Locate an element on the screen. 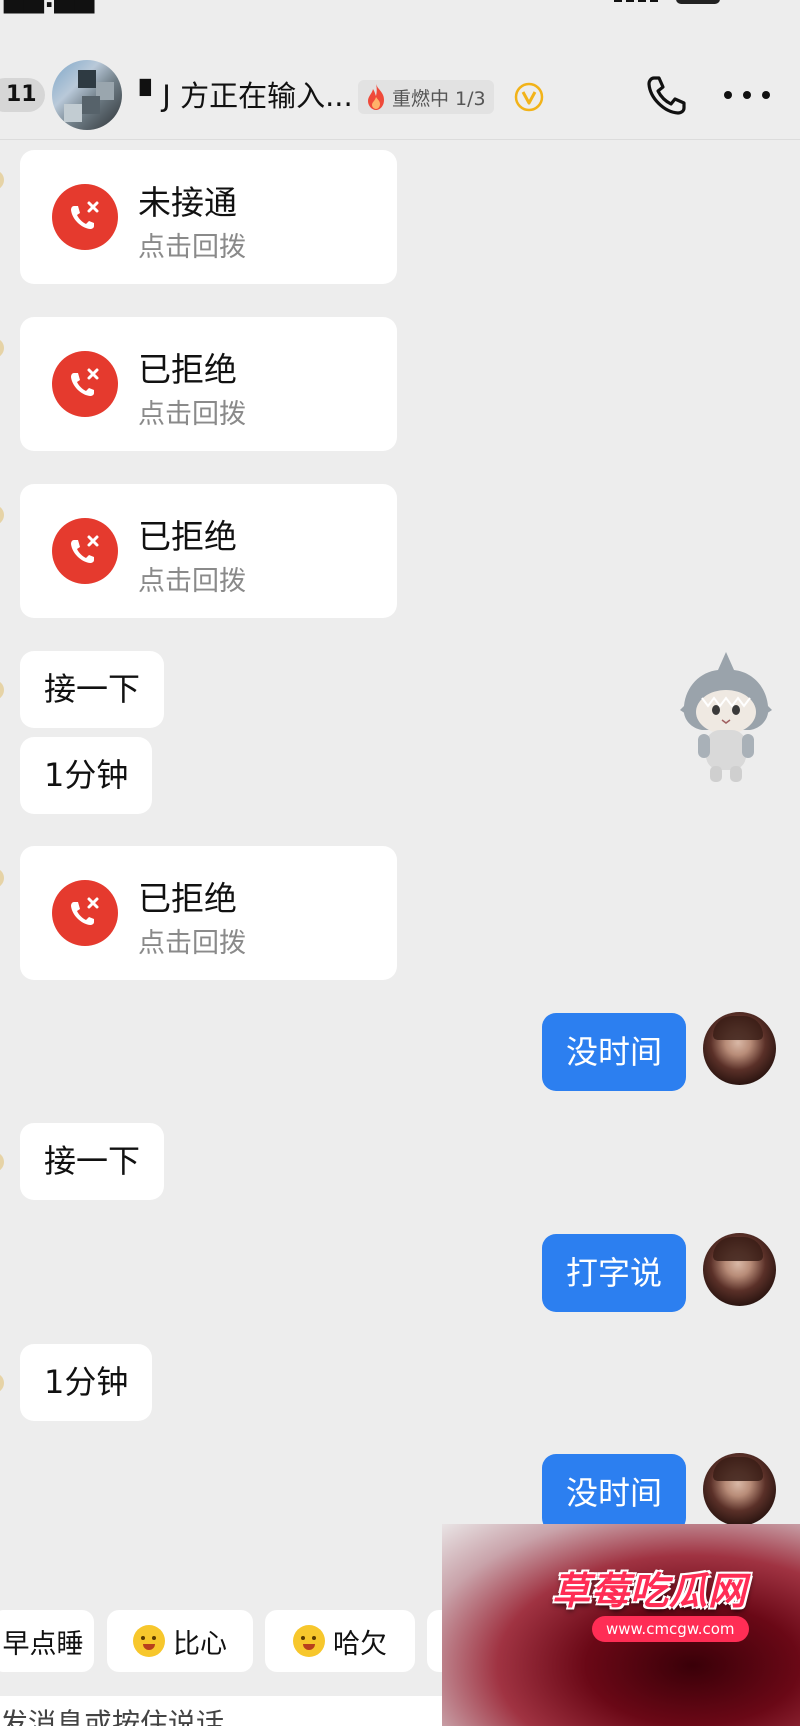 Image resolution: width=800 pixels, height=1726 pixels. outgoing-message: 打字说 is located at coordinates (613, 1273).